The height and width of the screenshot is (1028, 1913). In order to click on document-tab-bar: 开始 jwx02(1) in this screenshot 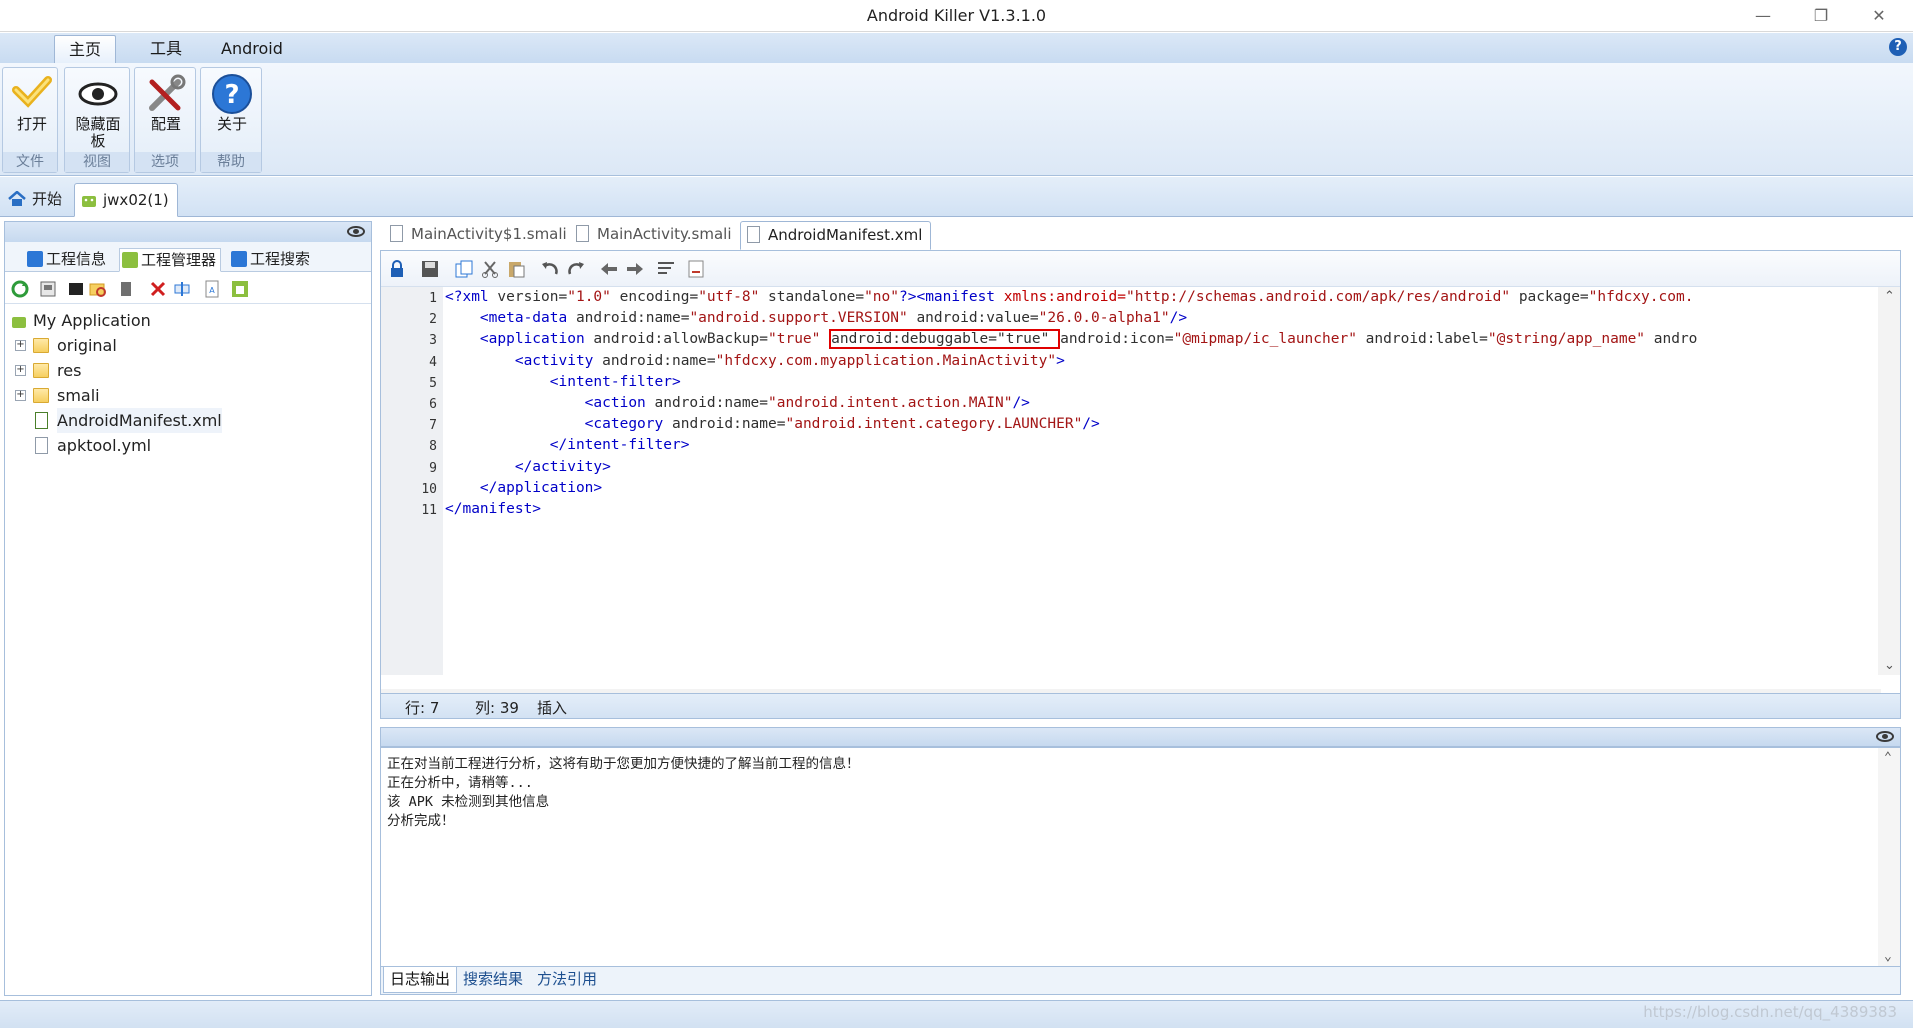, I will do `click(956, 197)`.